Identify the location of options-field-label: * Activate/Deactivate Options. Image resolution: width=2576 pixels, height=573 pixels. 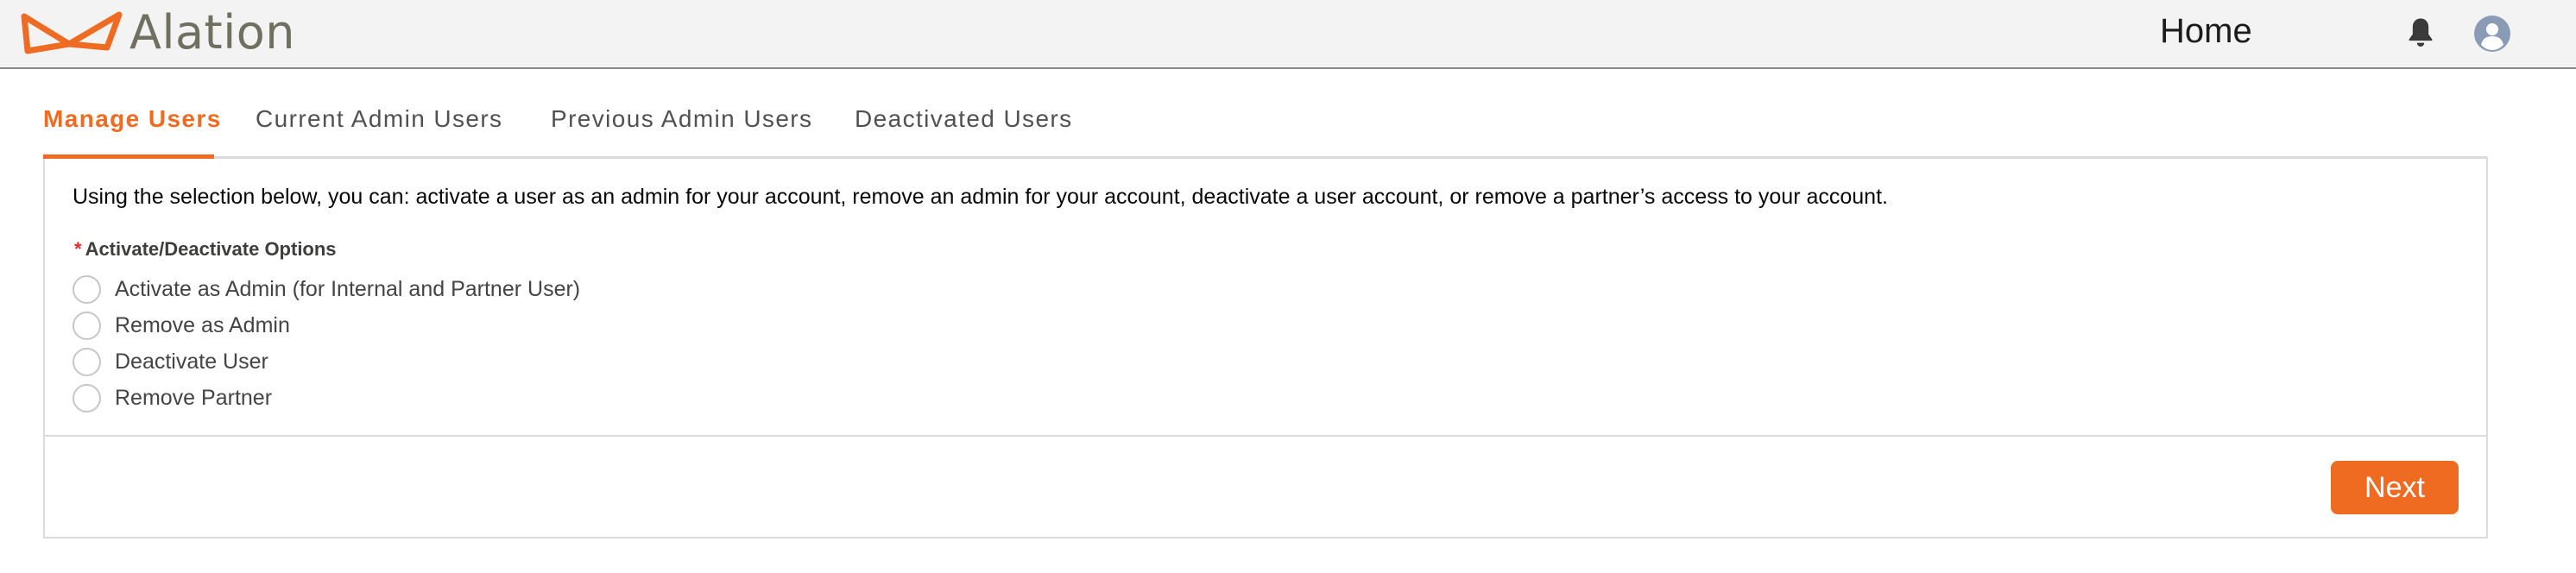
(205, 249).